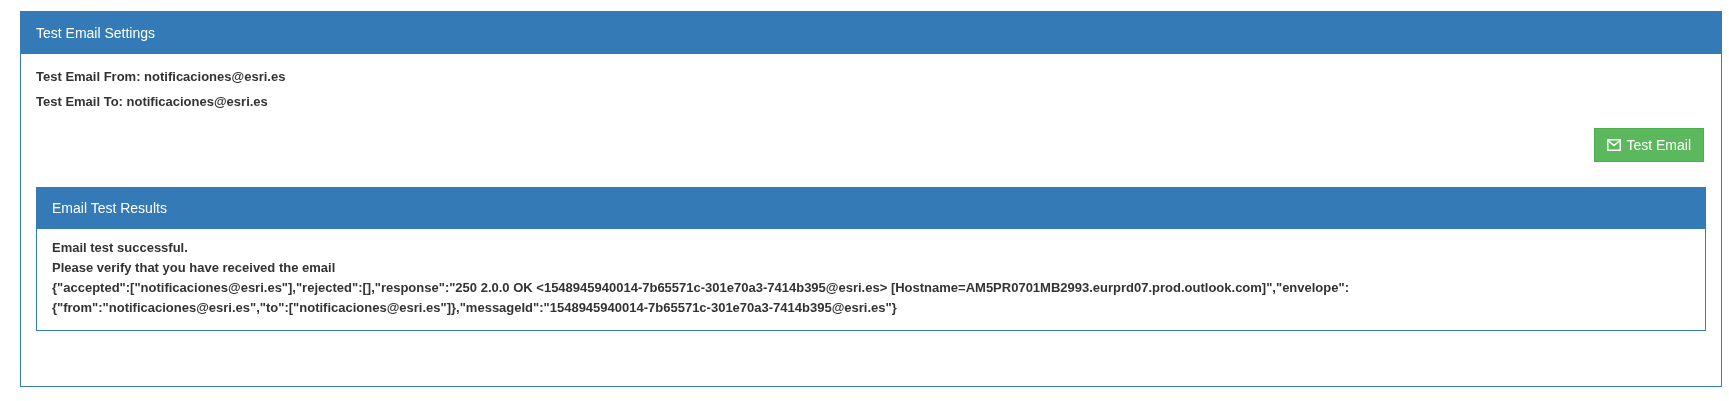 The image size is (1729, 401). What do you see at coordinates (701, 288) in the screenshot?
I see `result-text: {"accepted":["notificaciones@esri.es"],"rejected":[],"response":"250 2.0.0 OK <1548945940014-7b65571c-301e70a3-7414b395@esri.es> [Hostname=AM5PR0701MB2993.eurprd07.prod.outlook.com]","envelope":` at bounding box center [701, 288].